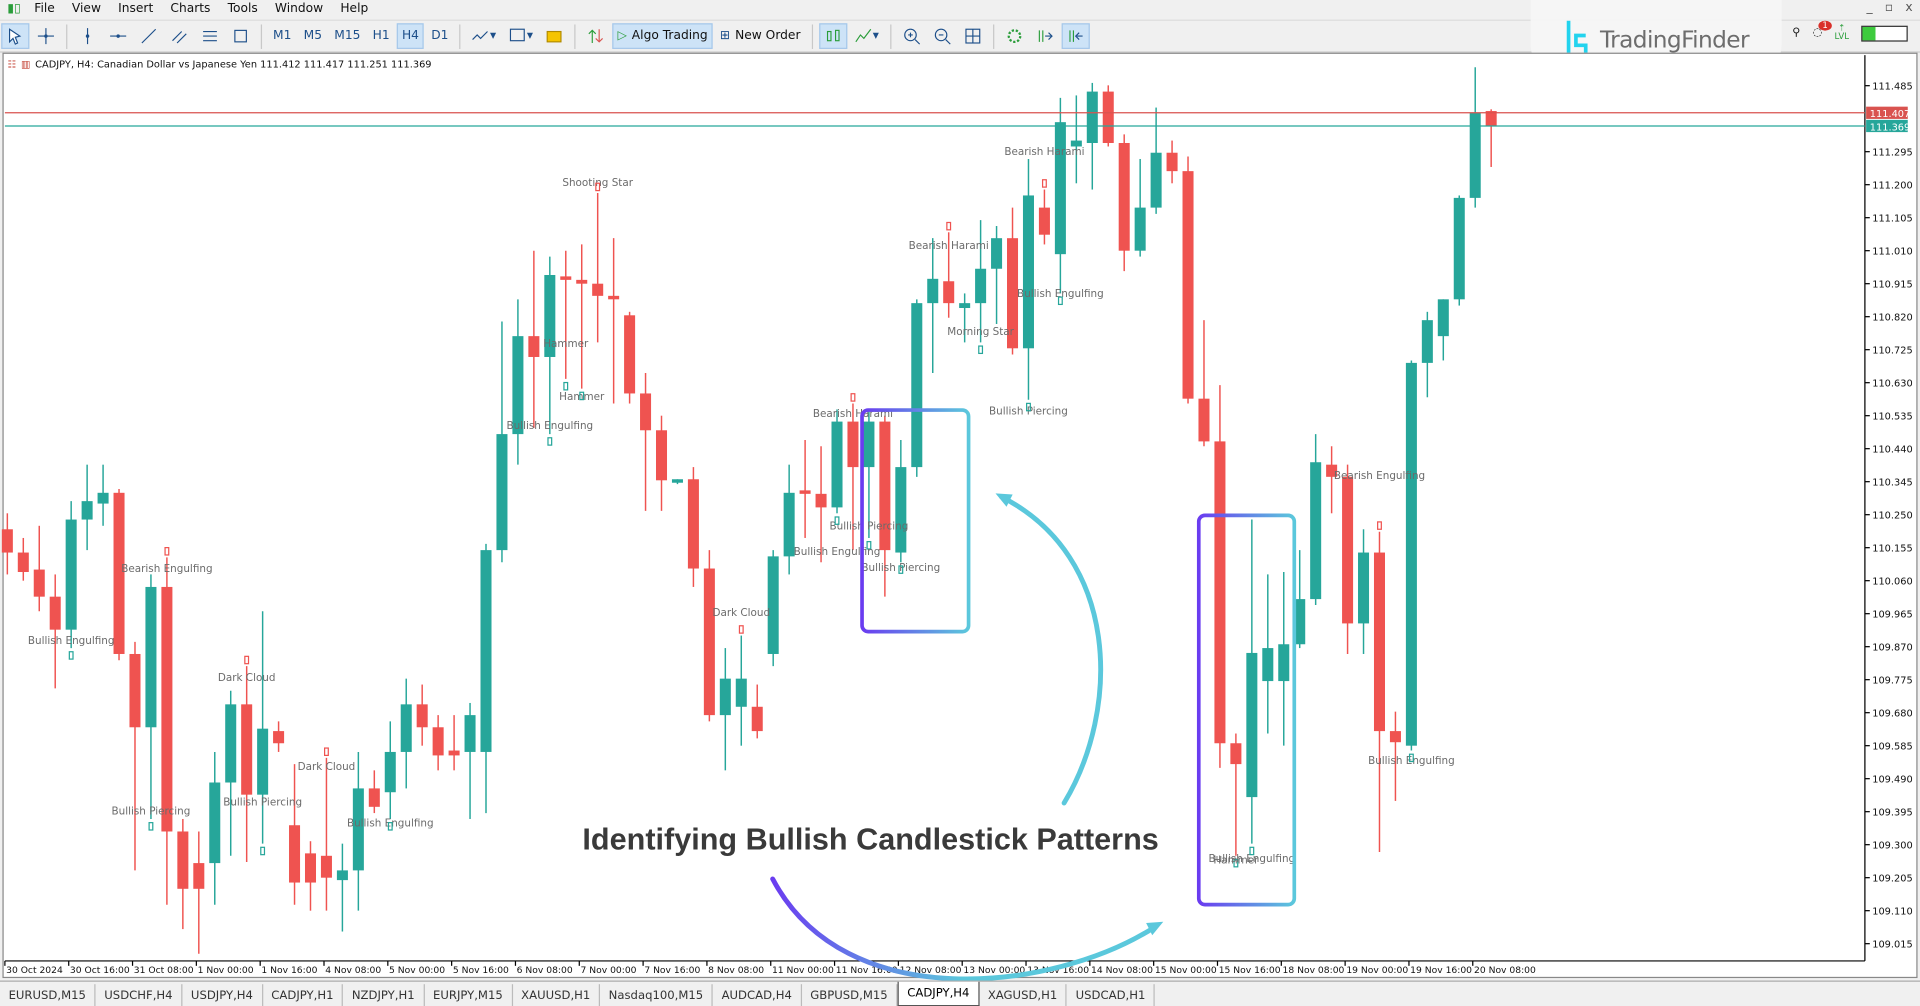 The width and height of the screenshot is (1920, 1006). What do you see at coordinates (1023, 995) in the screenshot?
I see `chart-tab: XAGUSD,H1` at bounding box center [1023, 995].